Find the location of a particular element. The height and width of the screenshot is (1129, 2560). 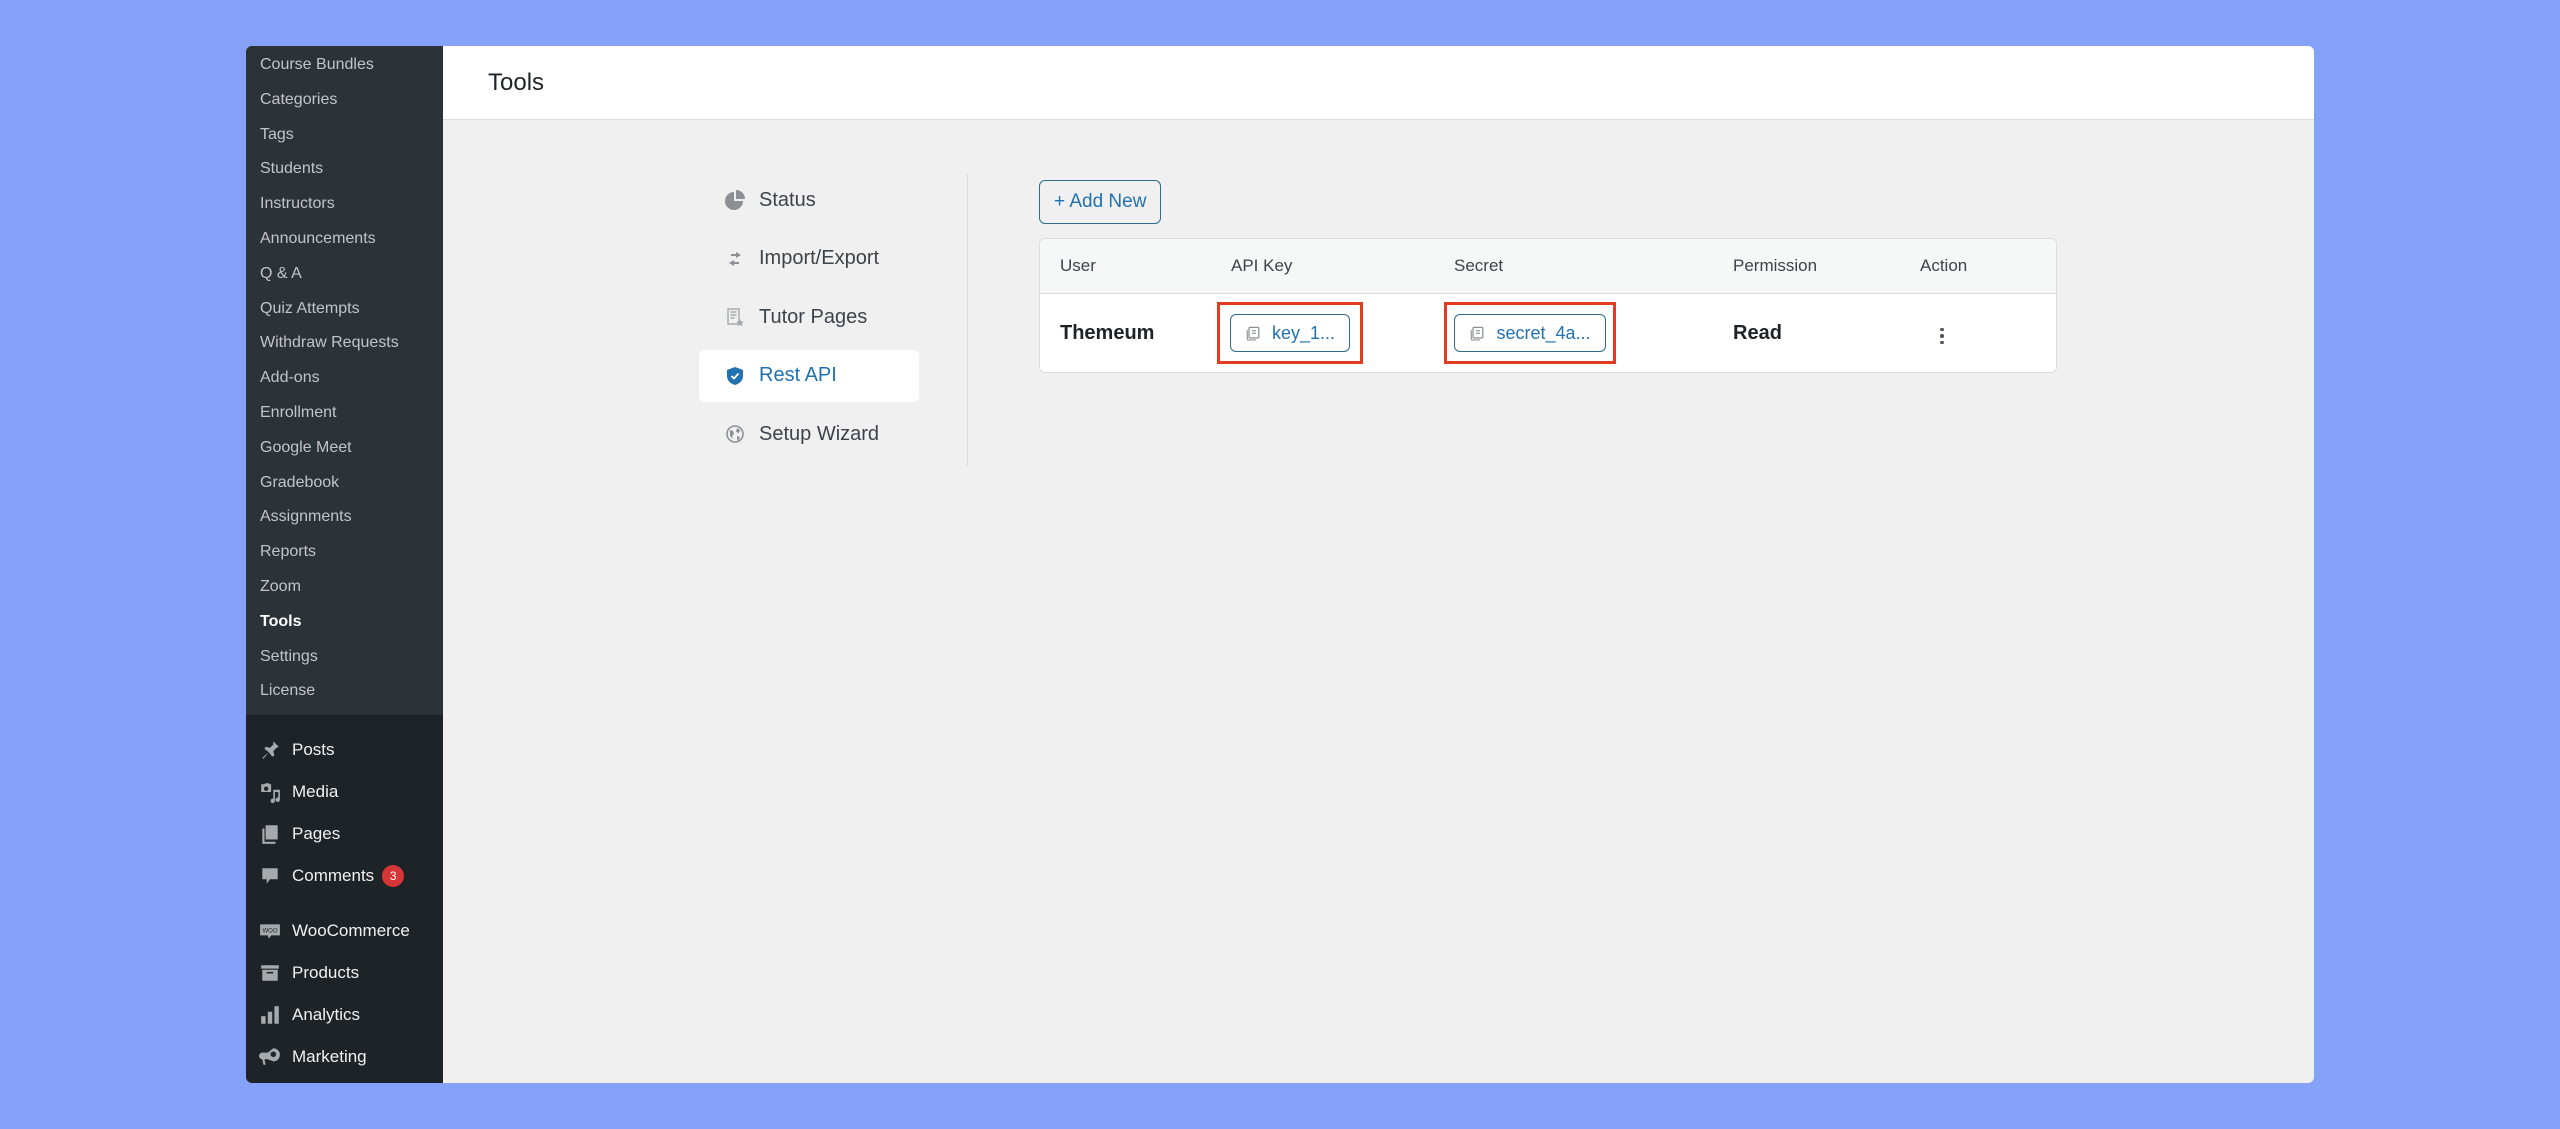

submenu-item-add-ons: Add-ons is located at coordinates (344, 378).